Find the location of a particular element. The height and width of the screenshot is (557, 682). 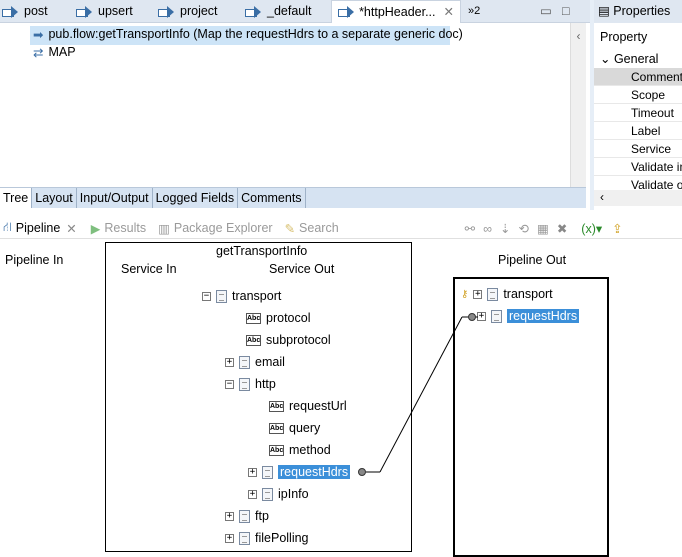

map-icon: ⇄ is located at coordinates (38, 53).